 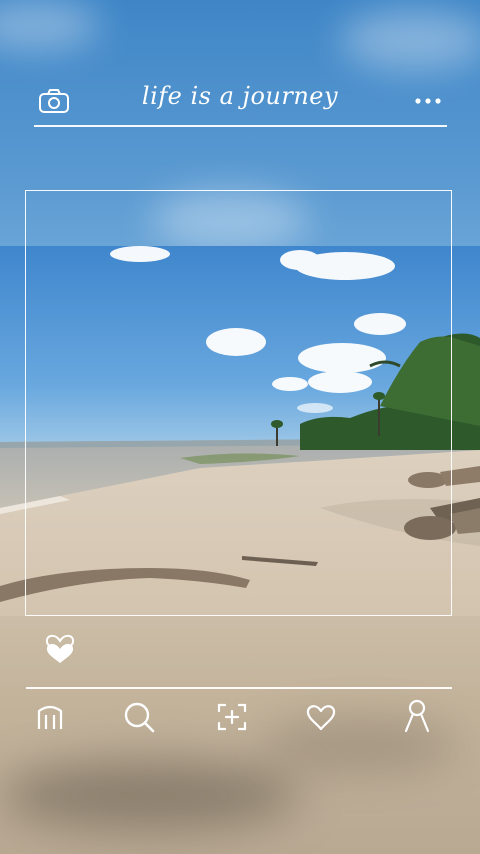 I want to click on camera-button, so click(x=54, y=101).